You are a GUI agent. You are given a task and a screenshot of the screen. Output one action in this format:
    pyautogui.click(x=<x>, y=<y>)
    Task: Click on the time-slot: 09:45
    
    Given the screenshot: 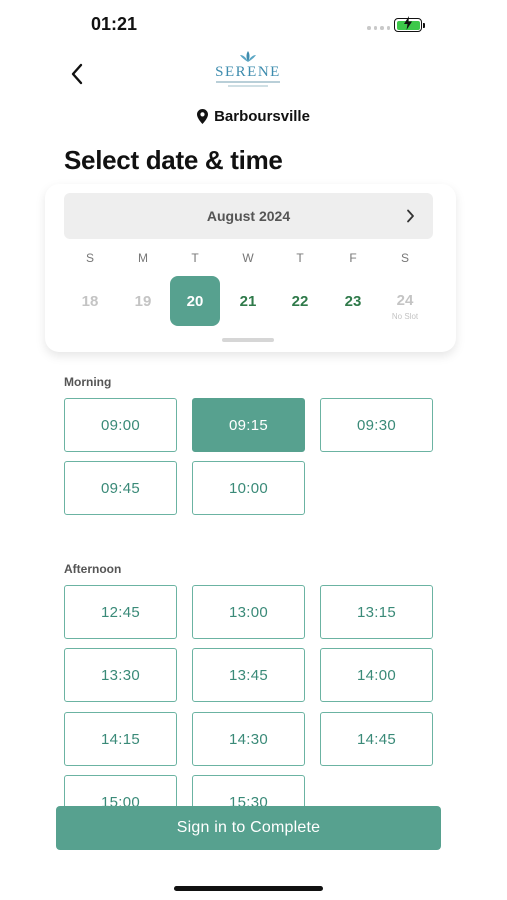 What is the action you would take?
    pyautogui.click(x=120, y=488)
    